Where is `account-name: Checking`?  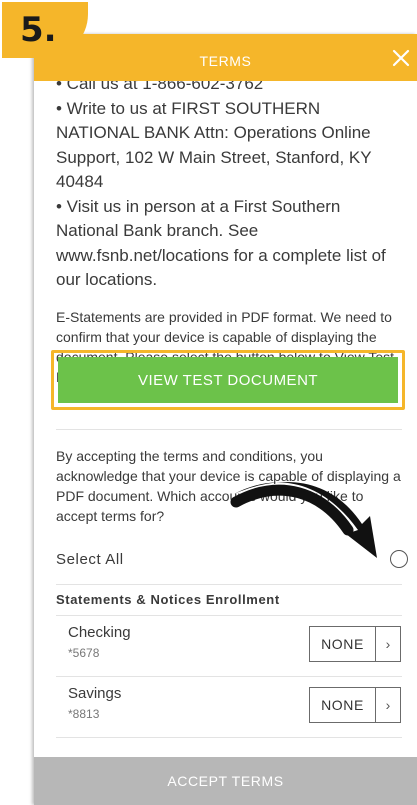 account-name: Checking is located at coordinates (99, 632).